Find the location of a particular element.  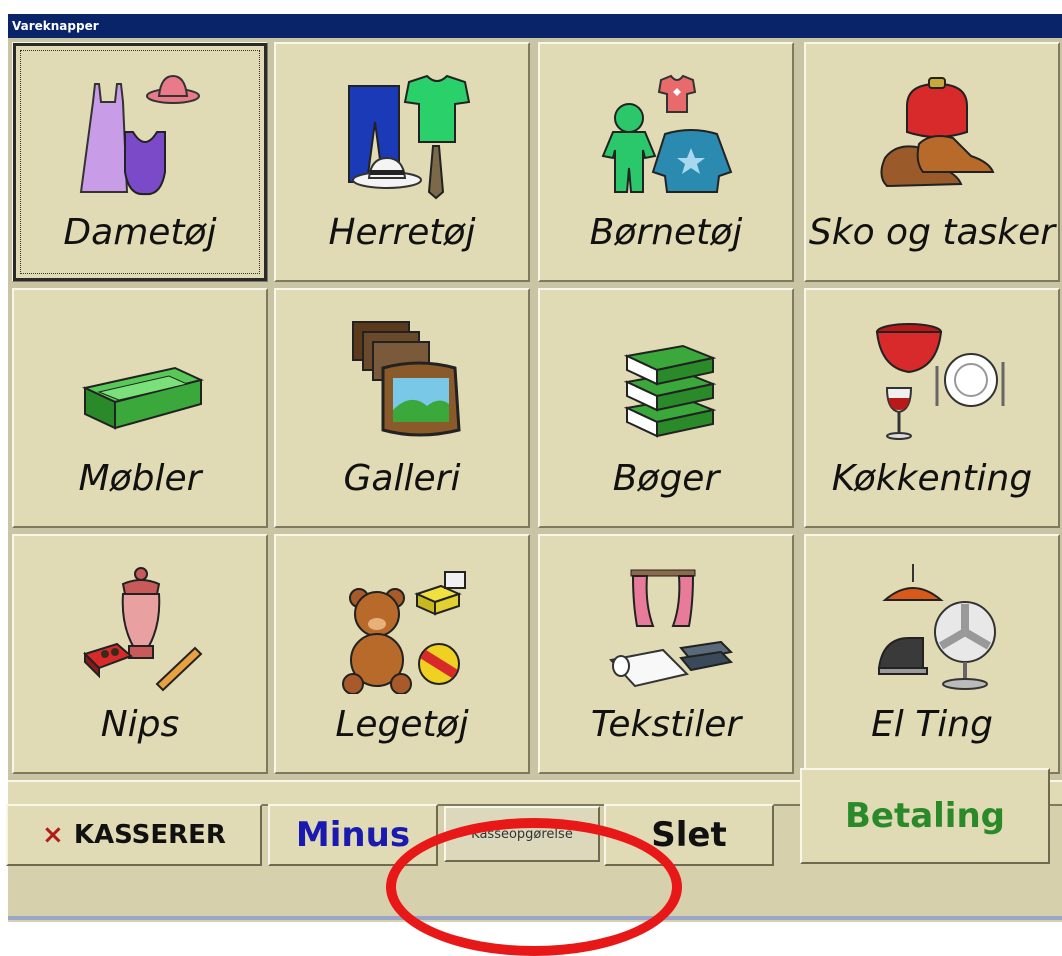

betaling-button: Betaling is located at coordinates (925, 816).